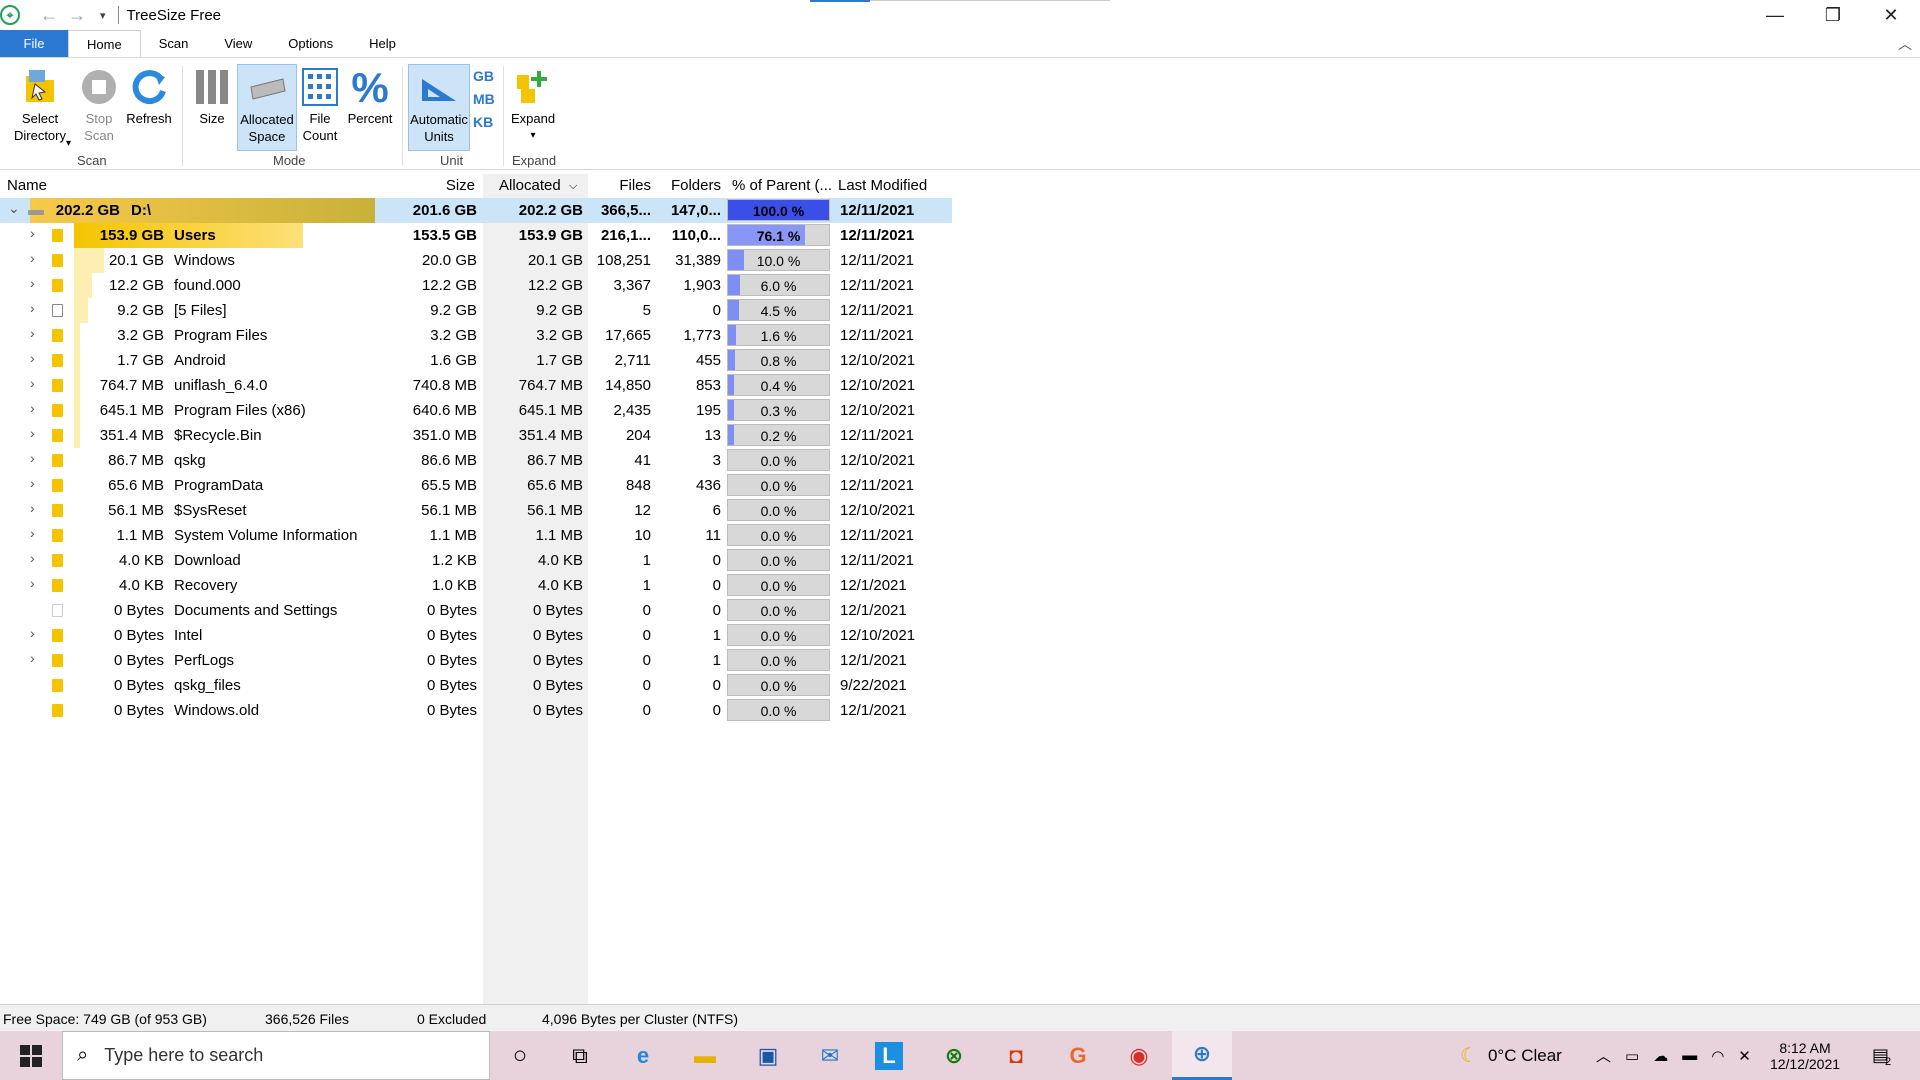  Describe the element at coordinates (689, 185) in the screenshot. I see `column-header-folders: Folders` at that location.